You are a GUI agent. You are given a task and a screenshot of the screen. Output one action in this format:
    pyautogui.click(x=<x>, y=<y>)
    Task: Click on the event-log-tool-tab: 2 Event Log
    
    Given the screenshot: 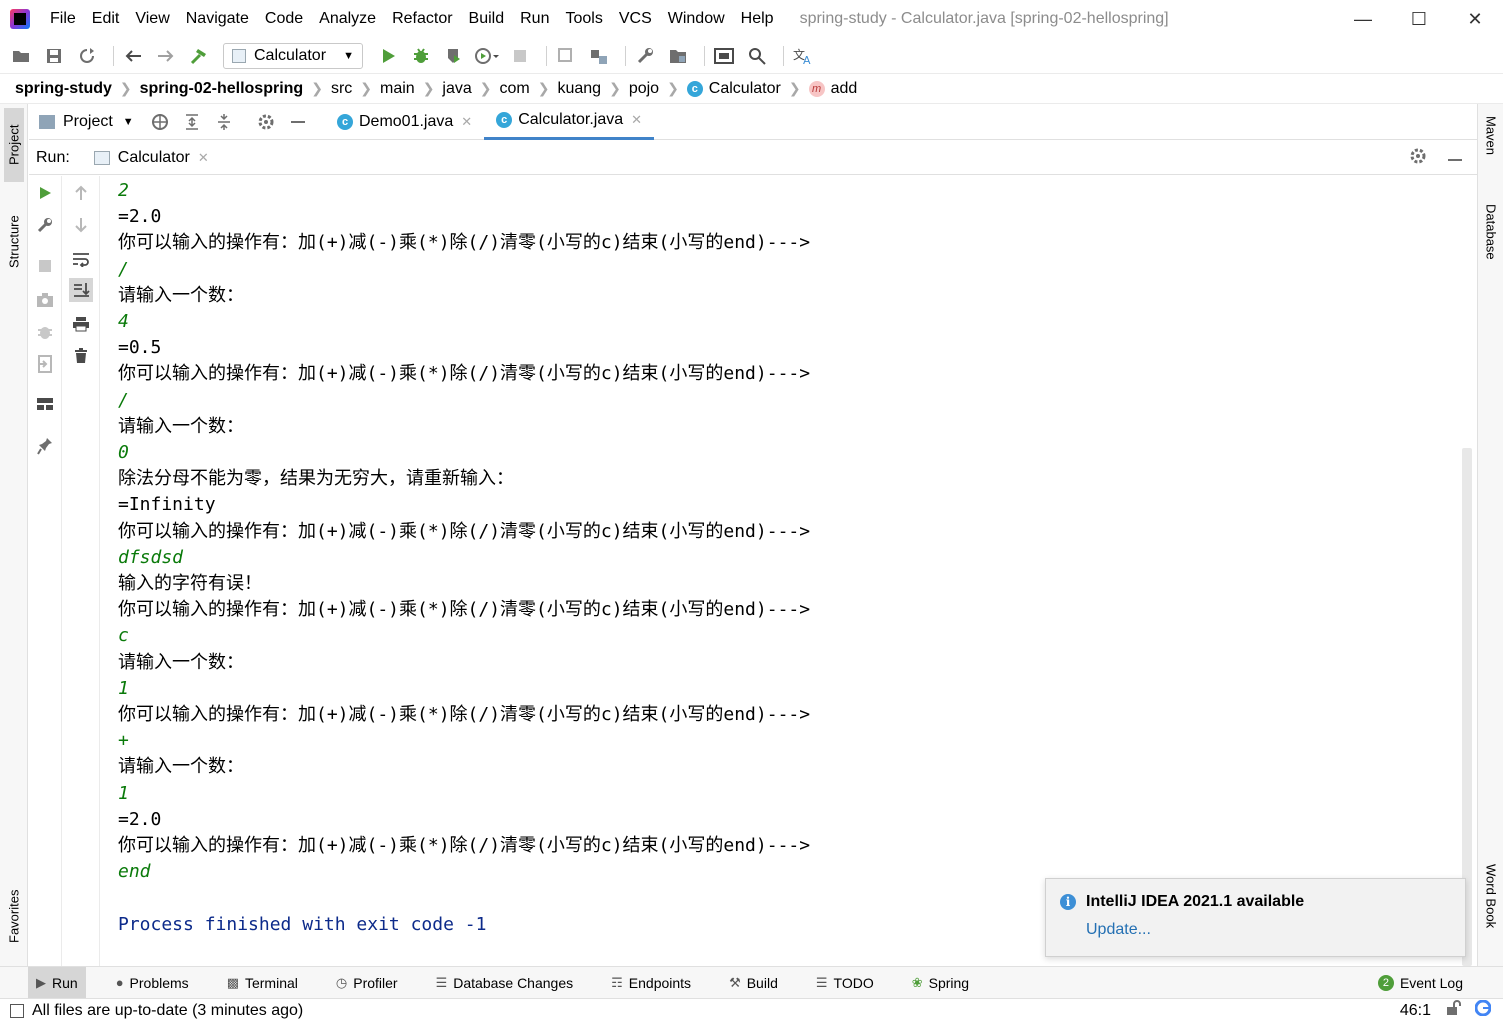 What is the action you would take?
    pyautogui.click(x=1420, y=982)
    